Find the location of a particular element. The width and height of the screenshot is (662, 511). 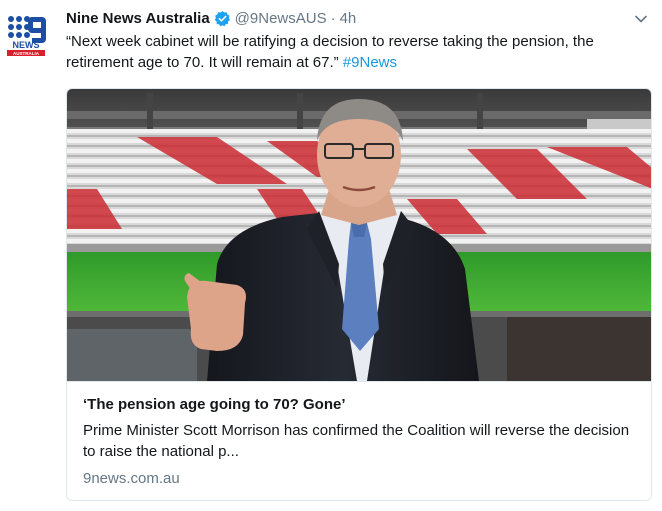

card-domain: 9news.com.au is located at coordinates (131, 478).